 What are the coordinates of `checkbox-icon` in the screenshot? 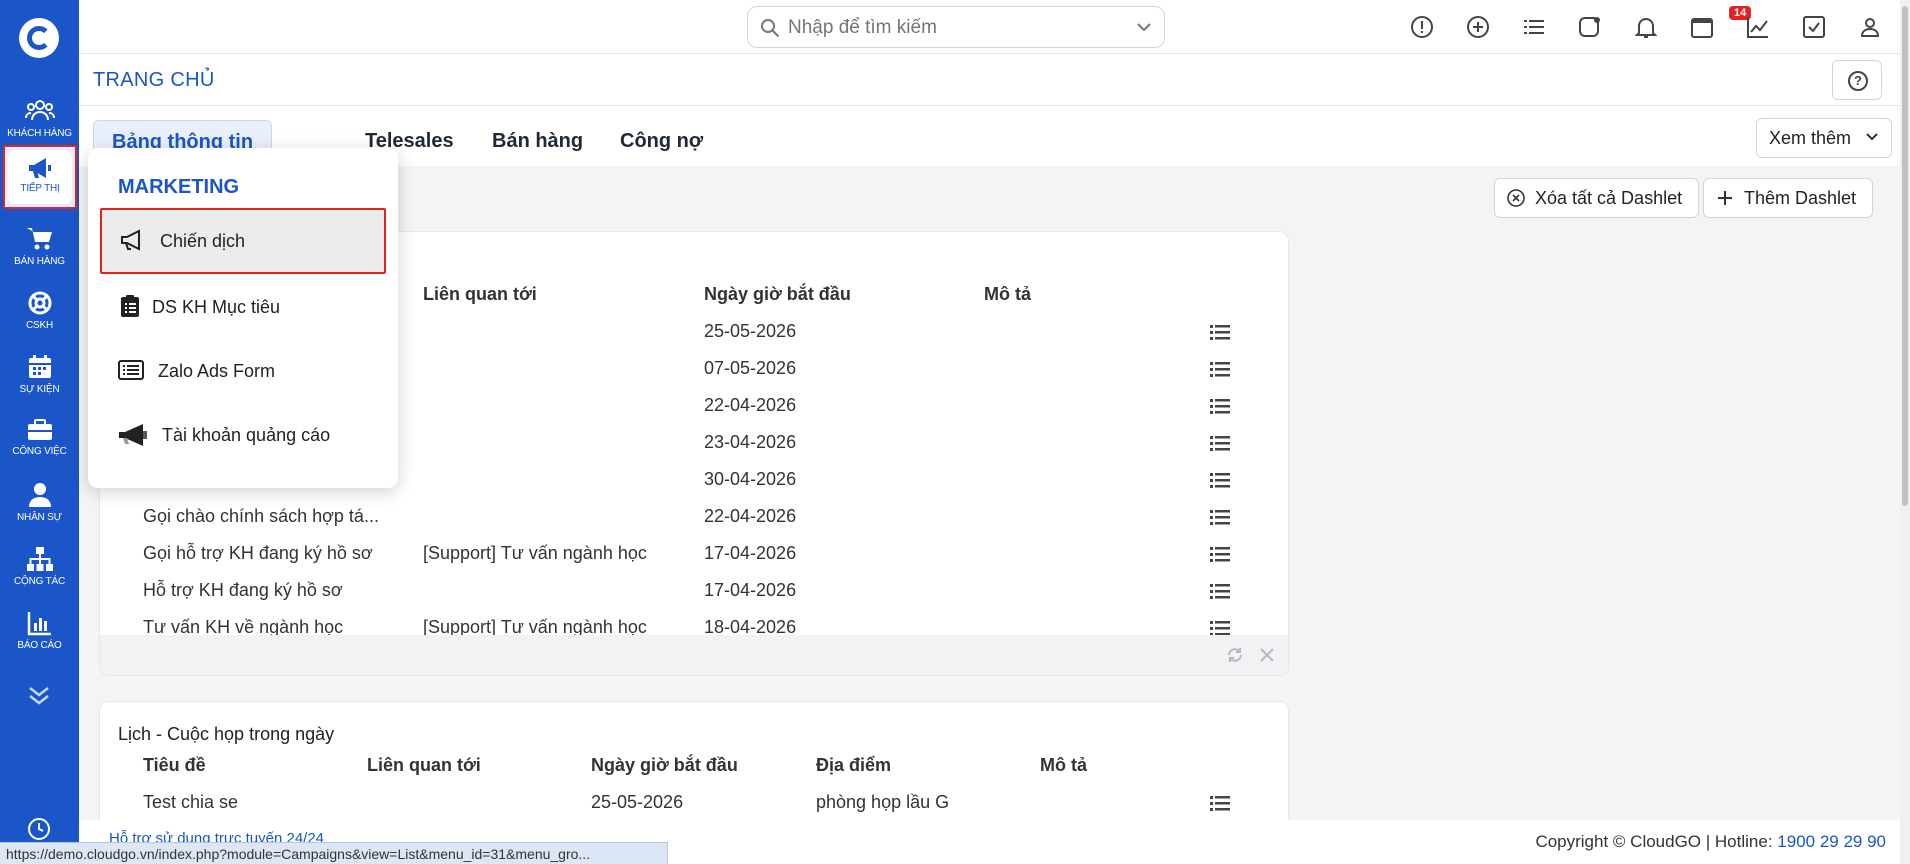 It's located at (1814, 27).